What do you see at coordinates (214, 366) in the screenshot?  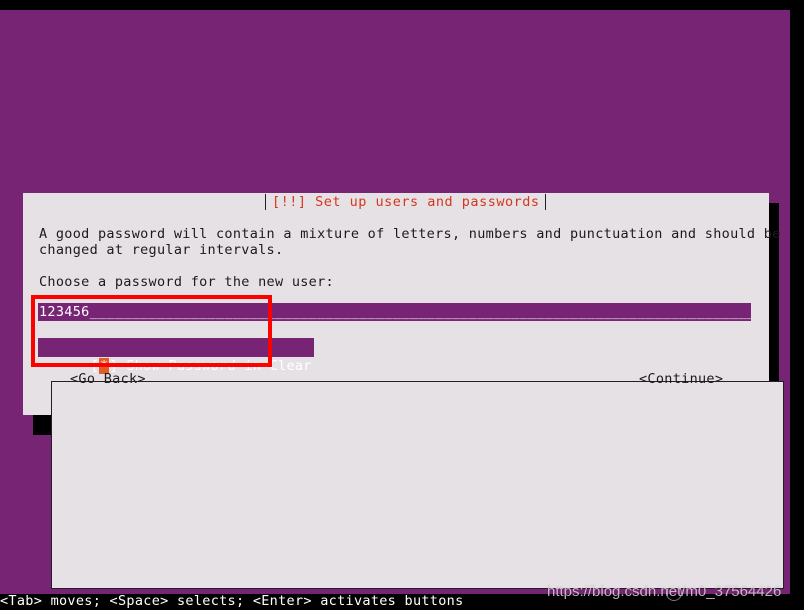 I see `checkbox-label: Show Password in Clear` at bounding box center [214, 366].